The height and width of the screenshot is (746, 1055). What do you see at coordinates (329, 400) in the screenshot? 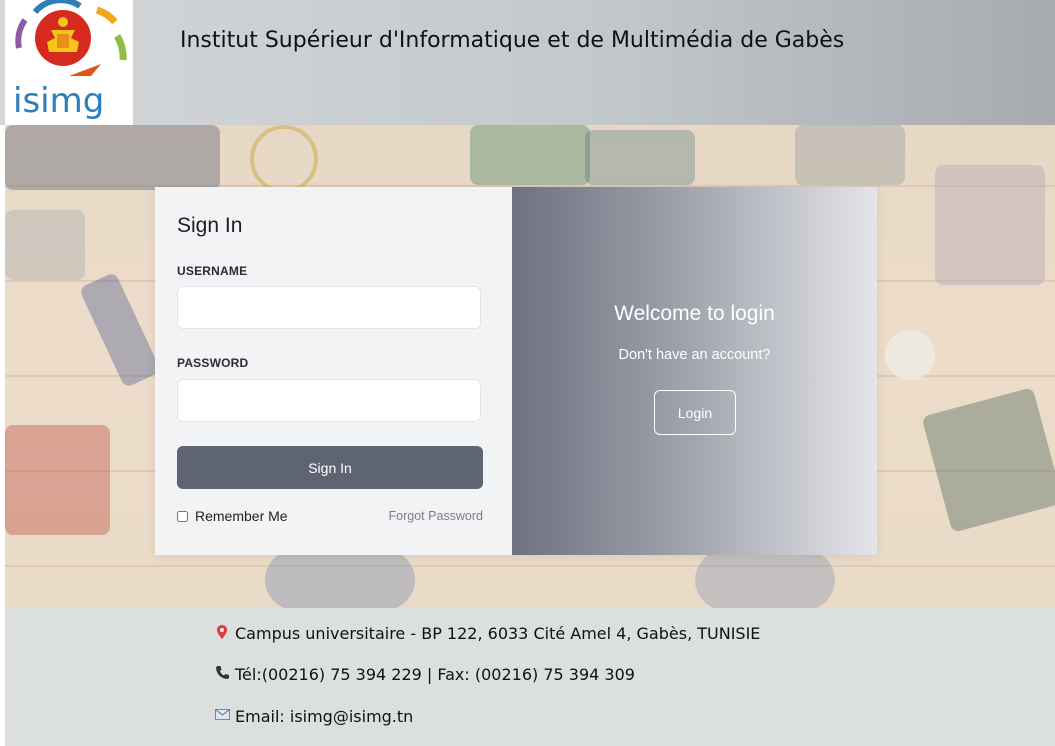
I see `password-input` at bounding box center [329, 400].